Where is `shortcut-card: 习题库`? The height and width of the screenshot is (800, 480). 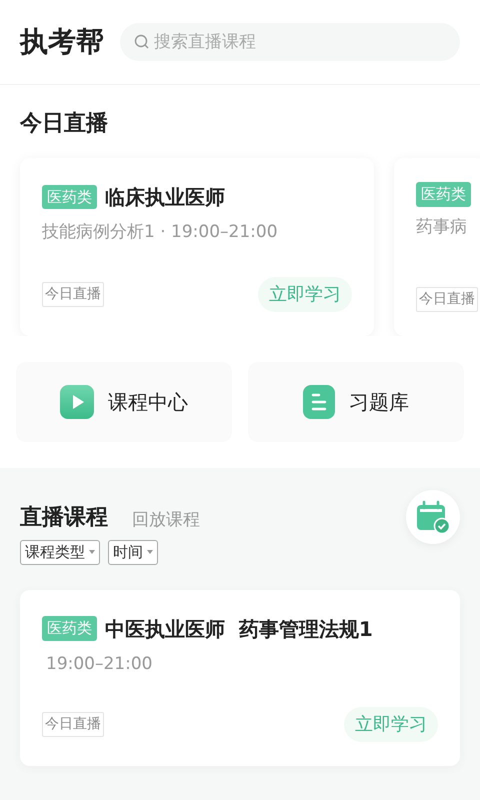
shortcut-card: 习题库 is located at coordinates (356, 402).